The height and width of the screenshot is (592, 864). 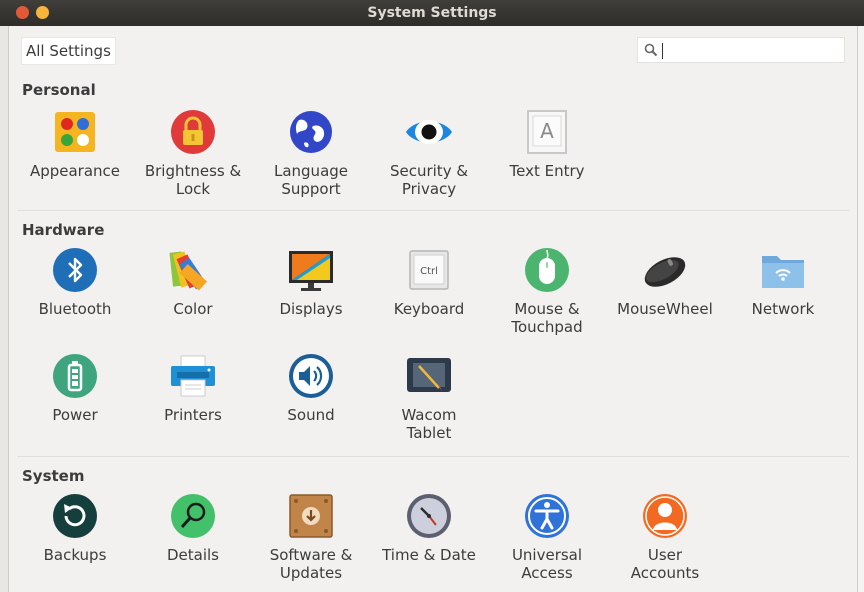 What do you see at coordinates (311, 180) in the screenshot?
I see `settings-item-label: Language Support` at bounding box center [311, 180].